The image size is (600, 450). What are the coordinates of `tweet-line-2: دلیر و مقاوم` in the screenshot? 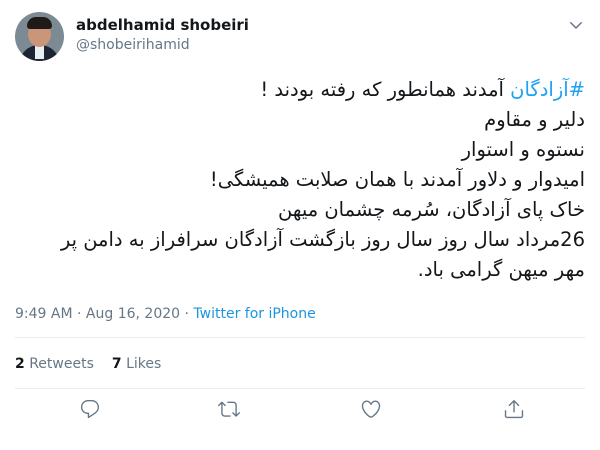 It's located at (534, 119).